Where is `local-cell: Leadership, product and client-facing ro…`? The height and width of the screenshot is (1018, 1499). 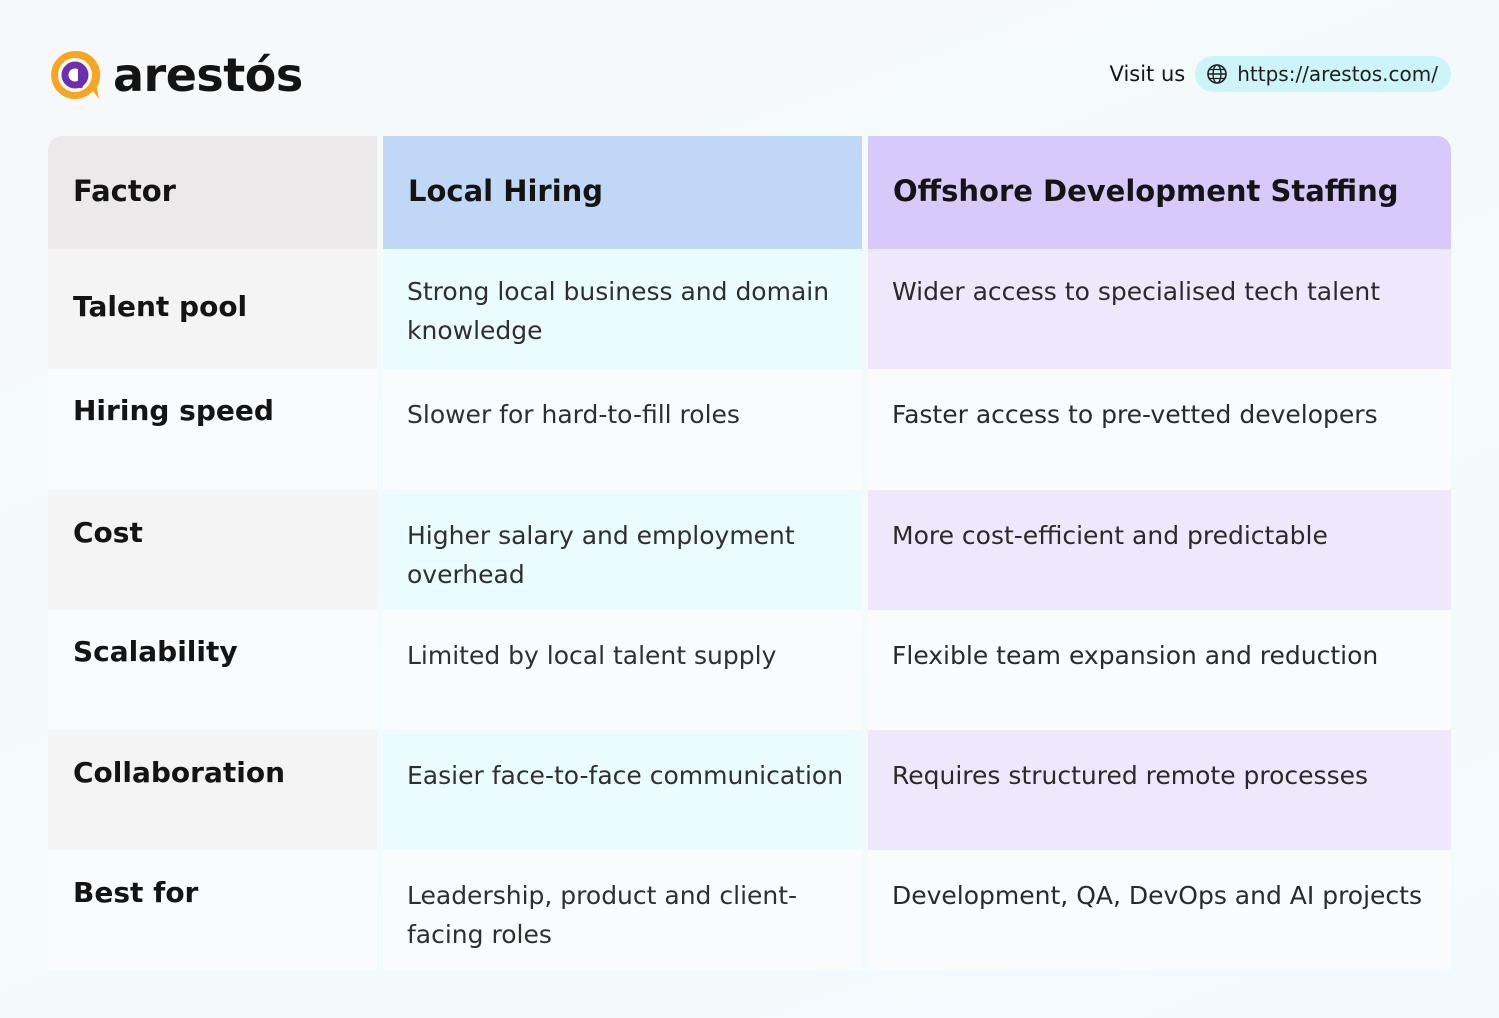
local-cell: Leadership, product and client-facing ro… is located at coordinates (622, 910).